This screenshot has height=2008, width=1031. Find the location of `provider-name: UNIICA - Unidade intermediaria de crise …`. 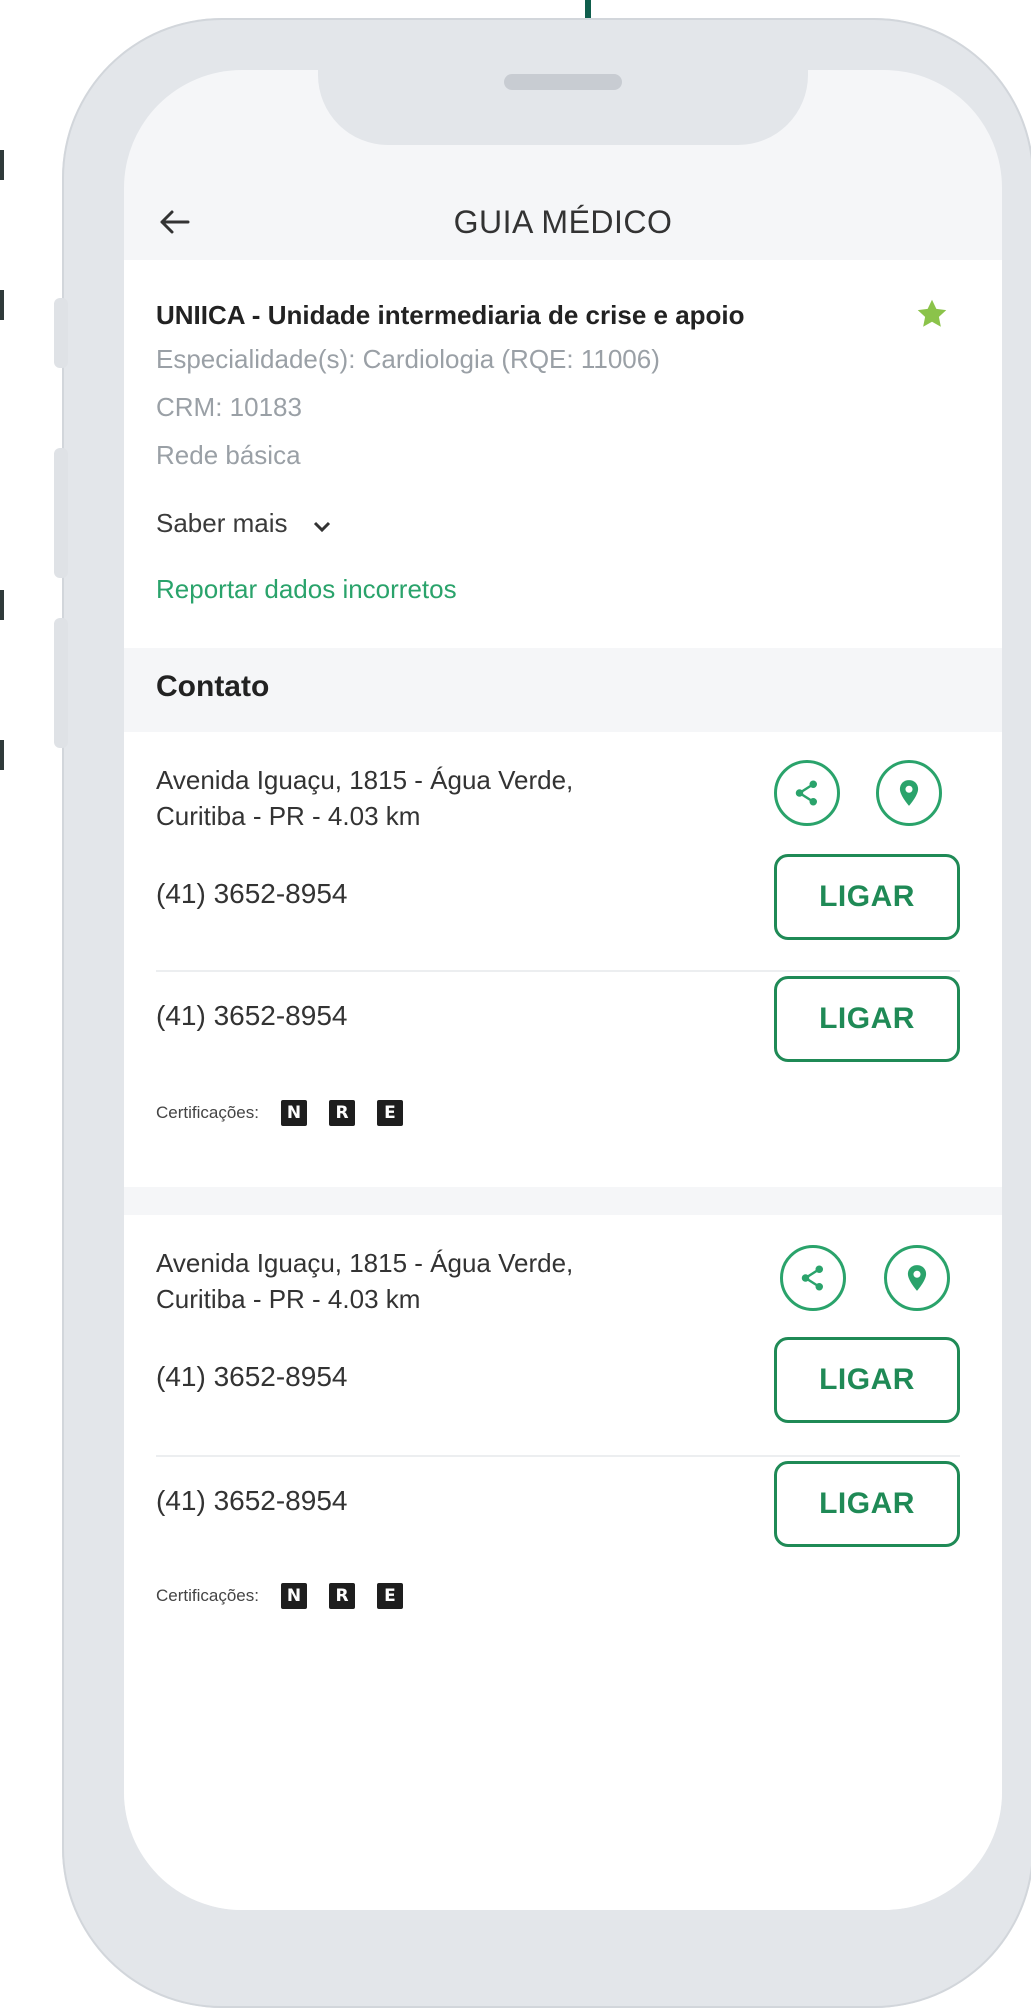

provider-name: UNIICA - Unidade intermediaria de crise … is located at coordinates (450, 315).